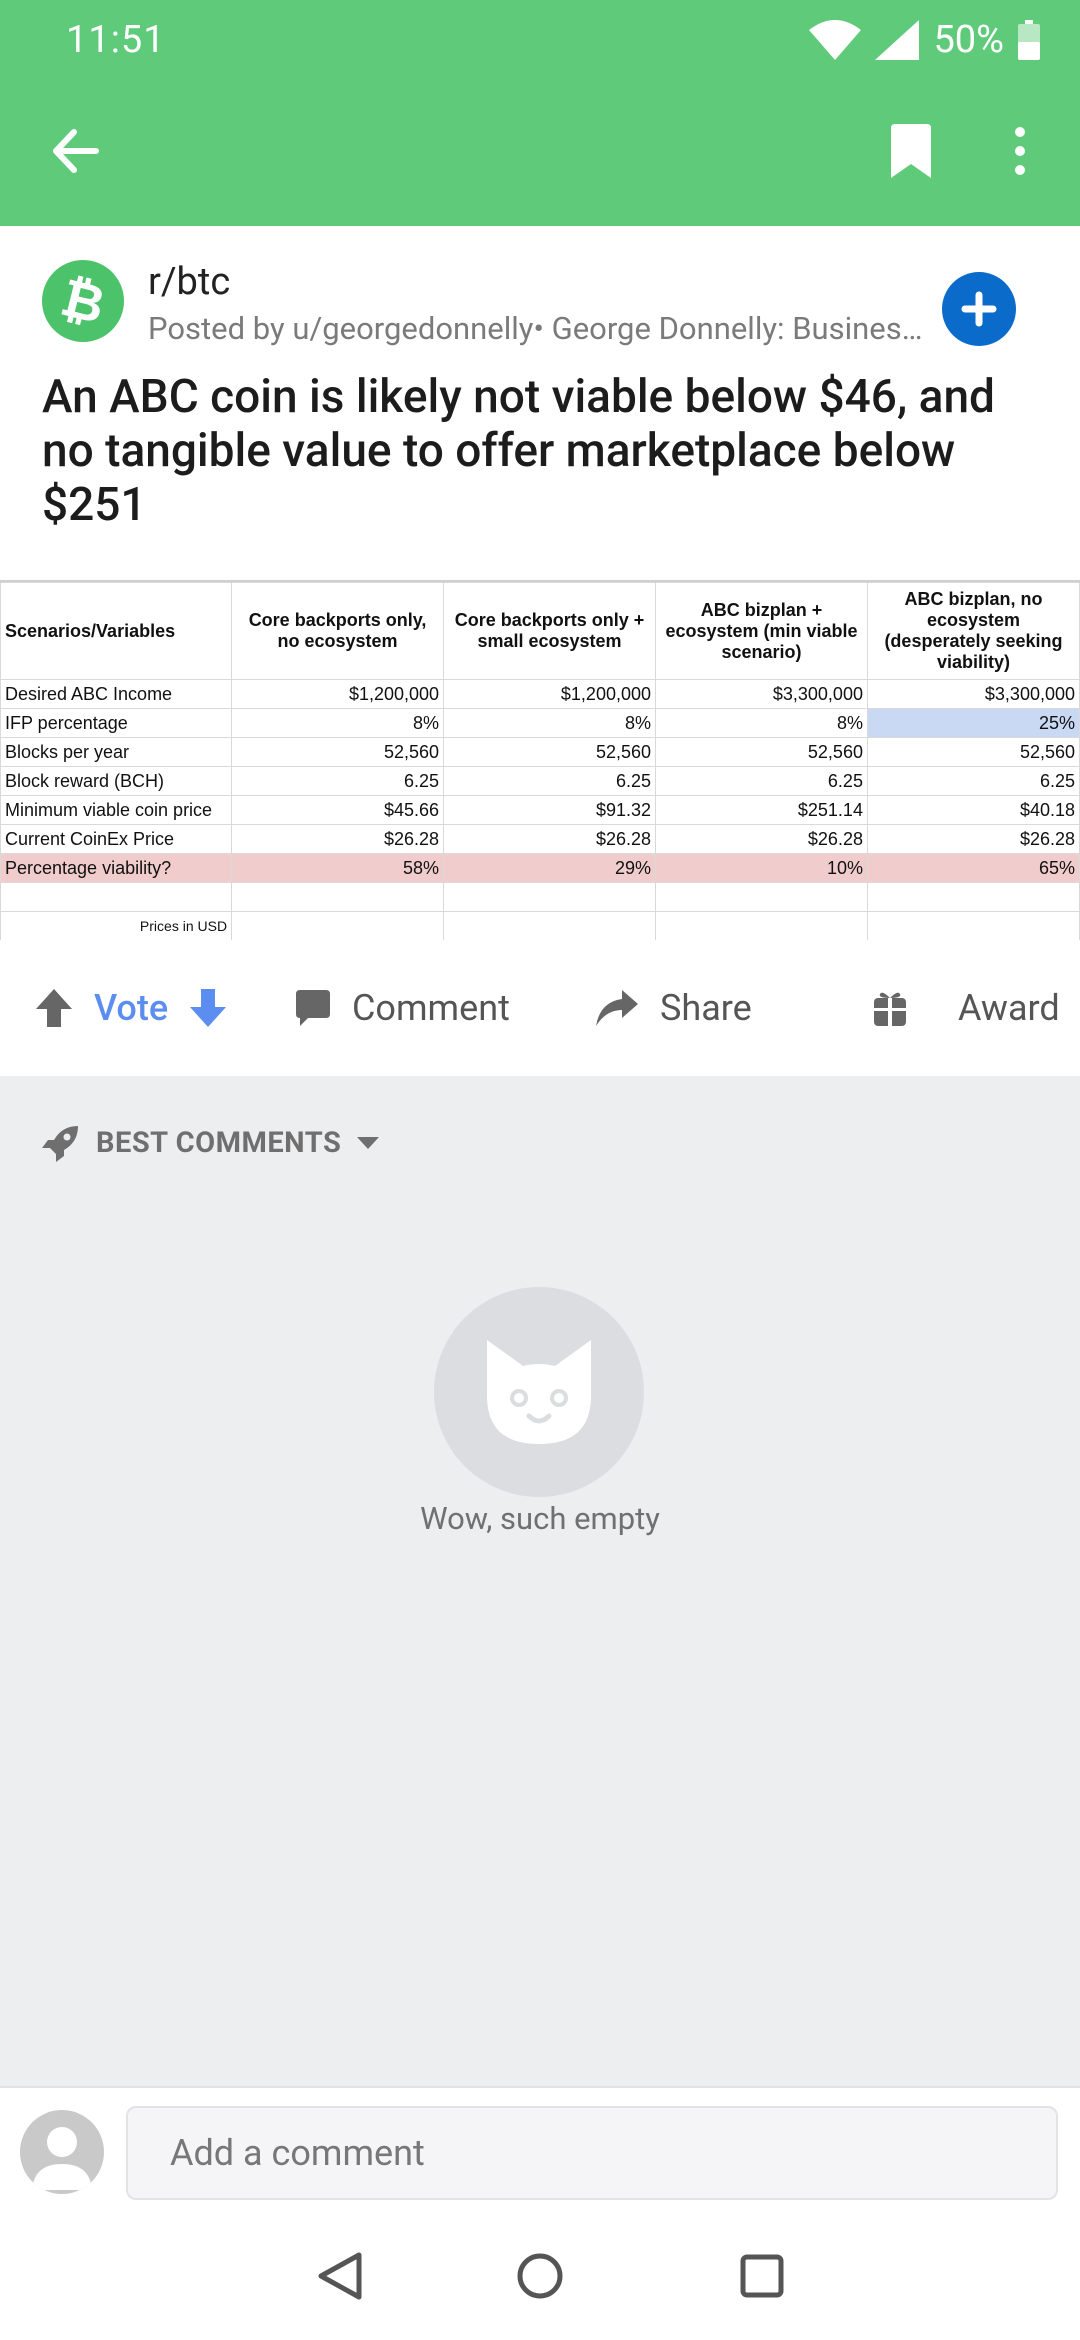  I want to click on bookmark-icon, so click(911, 151).